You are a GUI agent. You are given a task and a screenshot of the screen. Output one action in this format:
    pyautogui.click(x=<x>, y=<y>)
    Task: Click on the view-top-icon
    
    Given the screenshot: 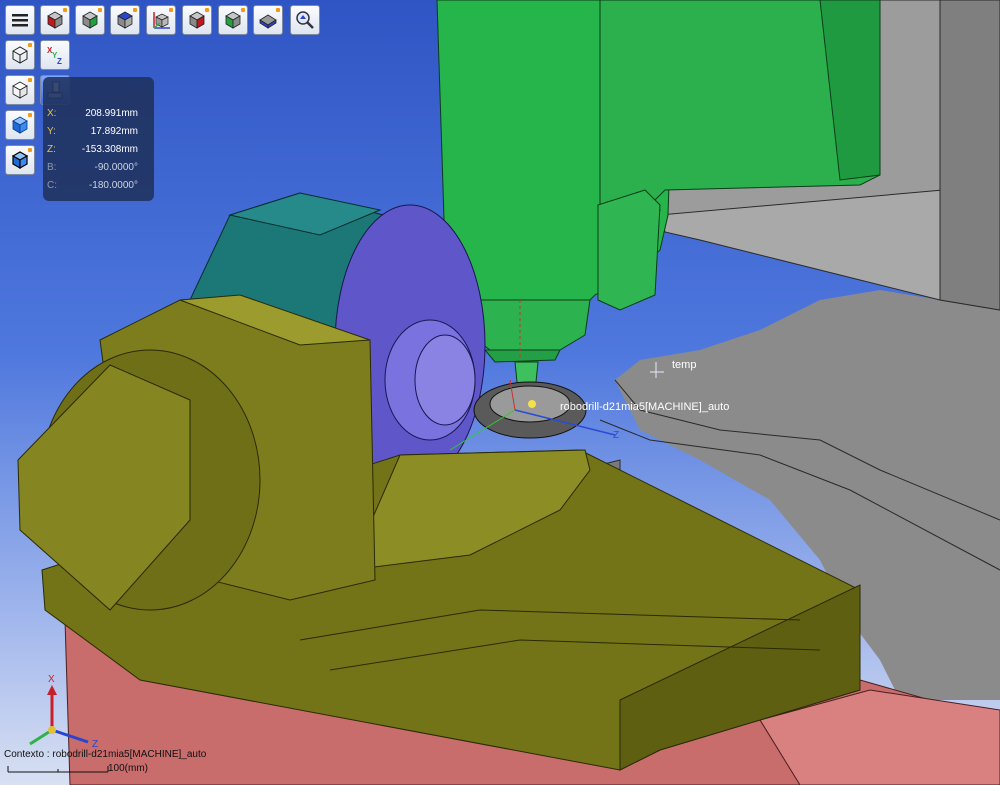 What is the action you would take?
    pyautogui.click(x=125, y=20)
    